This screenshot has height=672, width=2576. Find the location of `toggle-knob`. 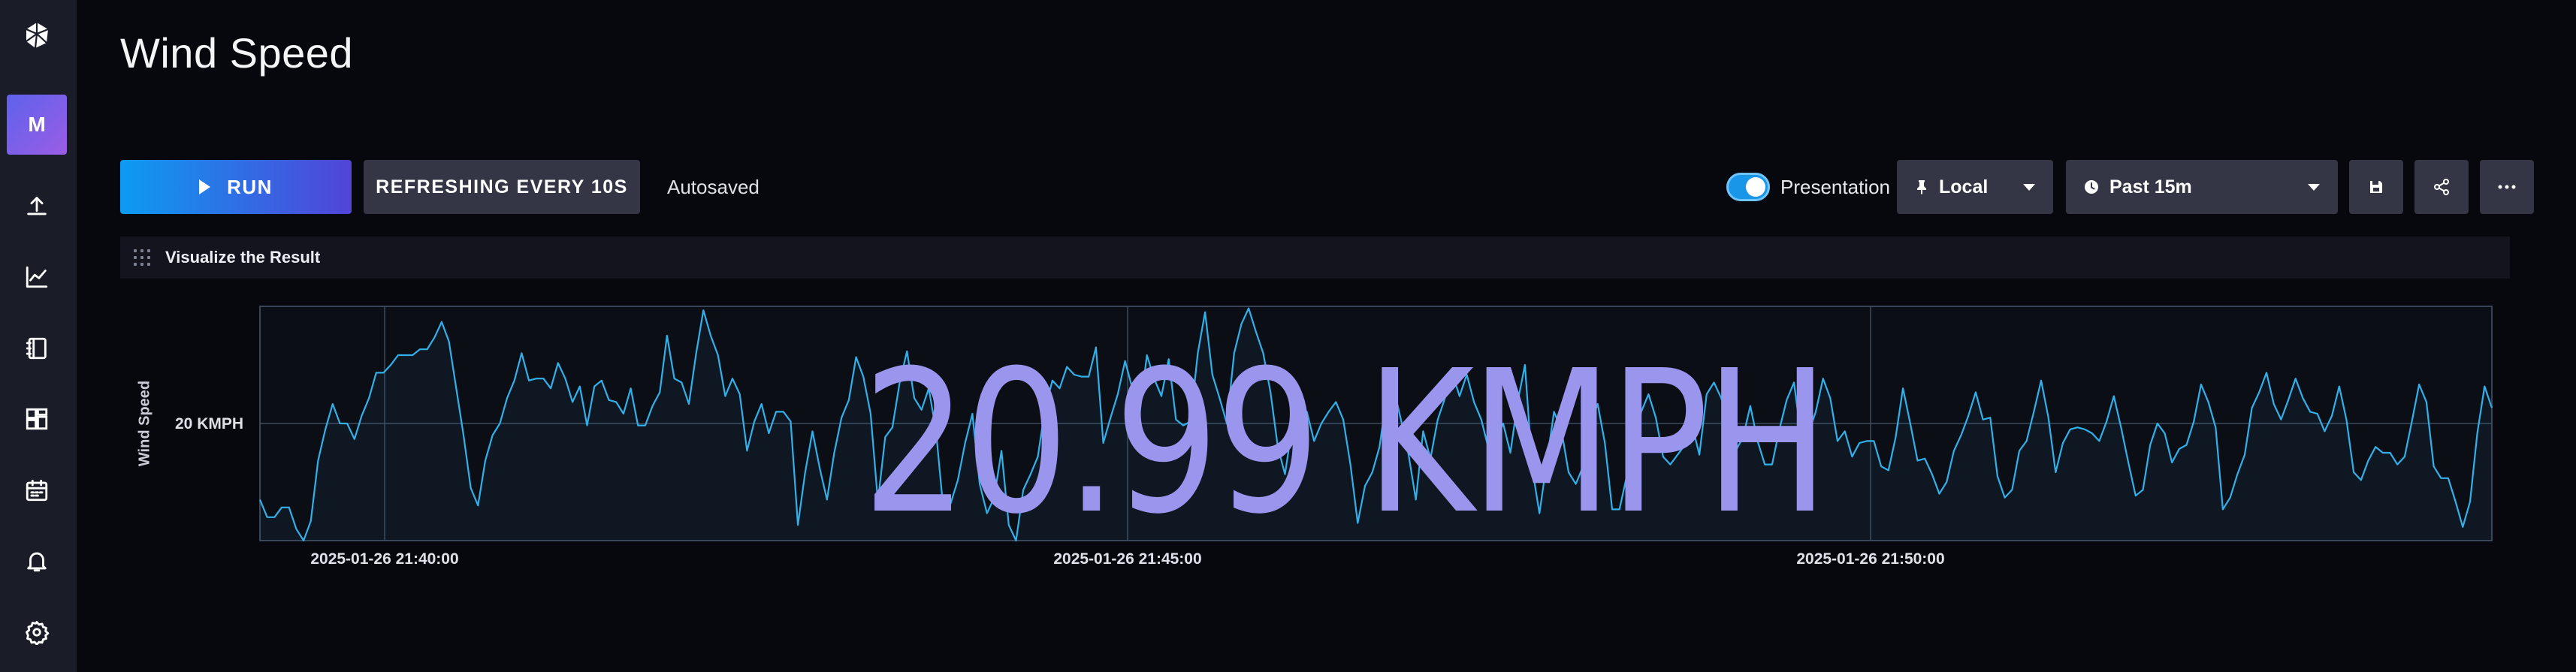

toggle-knob is located at coordinates (1755, 187).